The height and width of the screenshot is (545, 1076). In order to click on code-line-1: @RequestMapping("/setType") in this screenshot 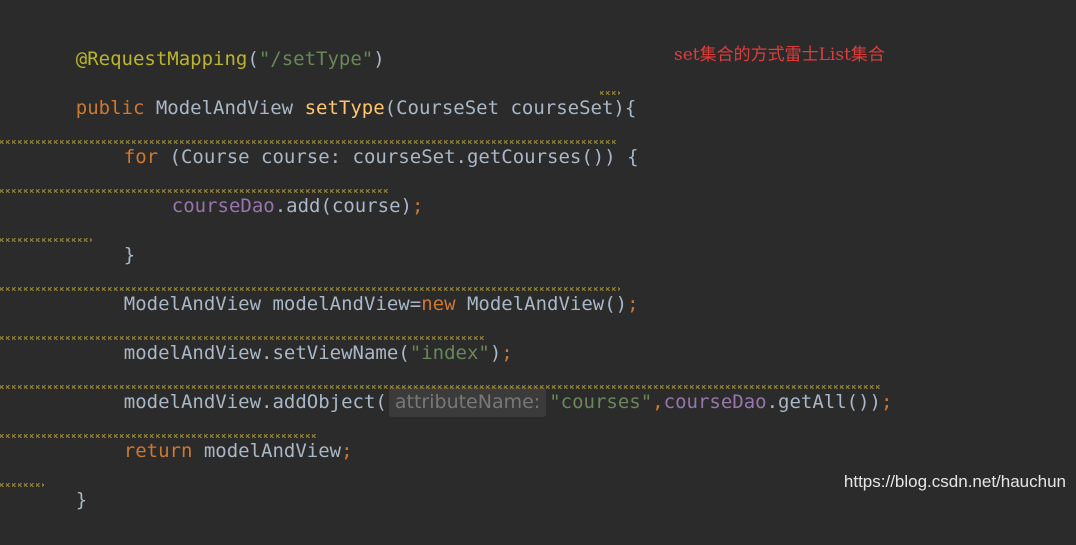, I will do `click(207, 42)`.